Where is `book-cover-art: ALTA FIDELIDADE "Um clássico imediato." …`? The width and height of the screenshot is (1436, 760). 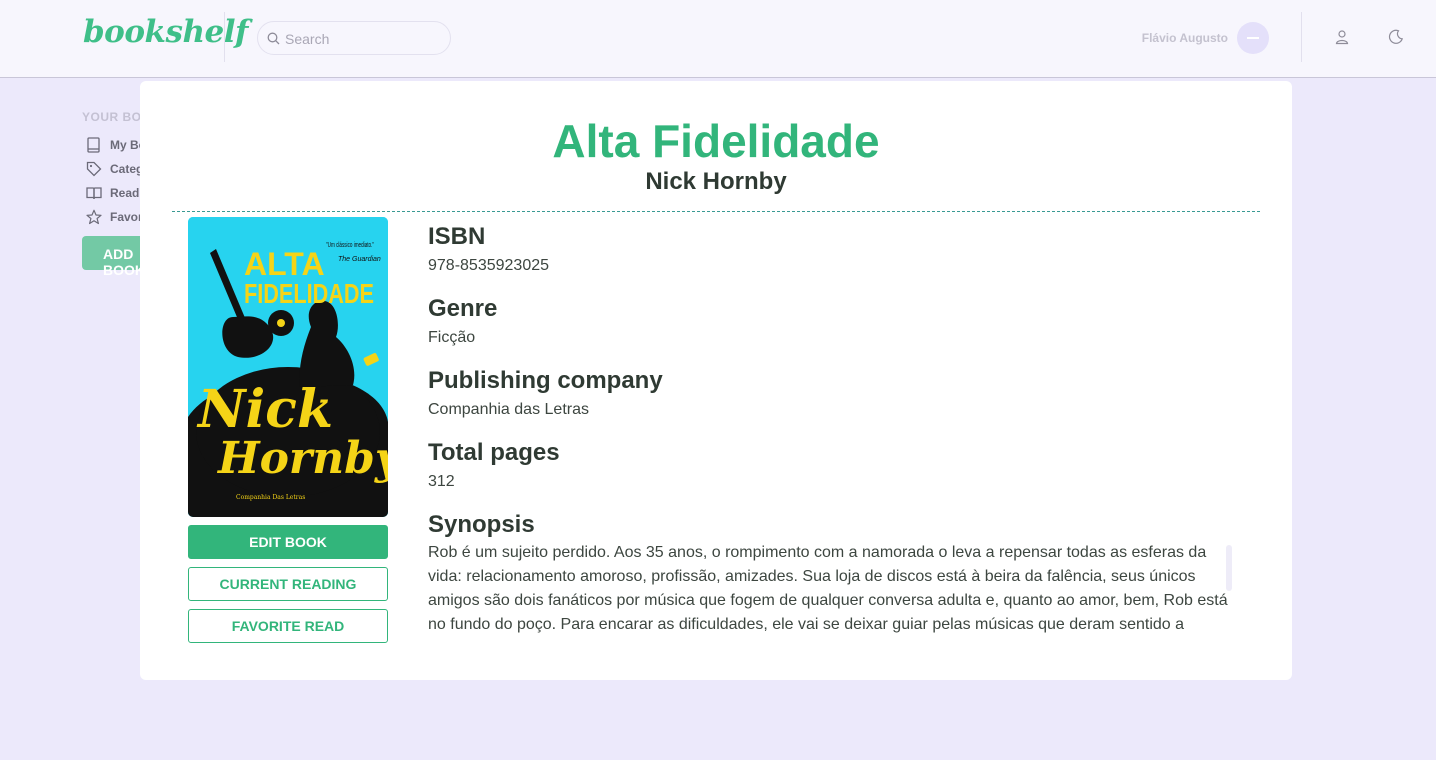
book-cover-art: ALTA FIDELIDADE "Um clássico imediato." … is located at coordinates (288, 367).